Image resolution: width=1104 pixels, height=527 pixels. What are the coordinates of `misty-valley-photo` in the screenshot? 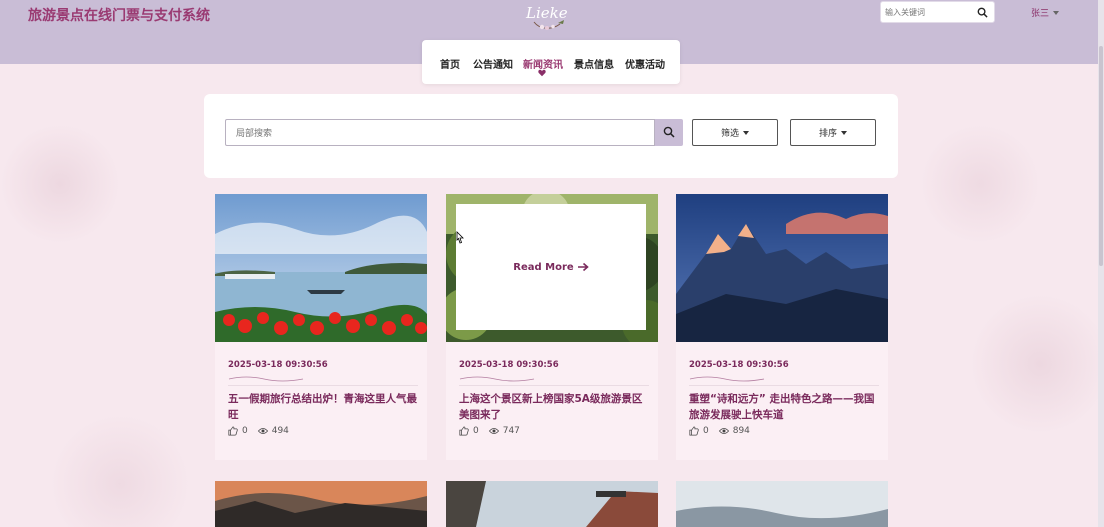 It's located at (782, 504).